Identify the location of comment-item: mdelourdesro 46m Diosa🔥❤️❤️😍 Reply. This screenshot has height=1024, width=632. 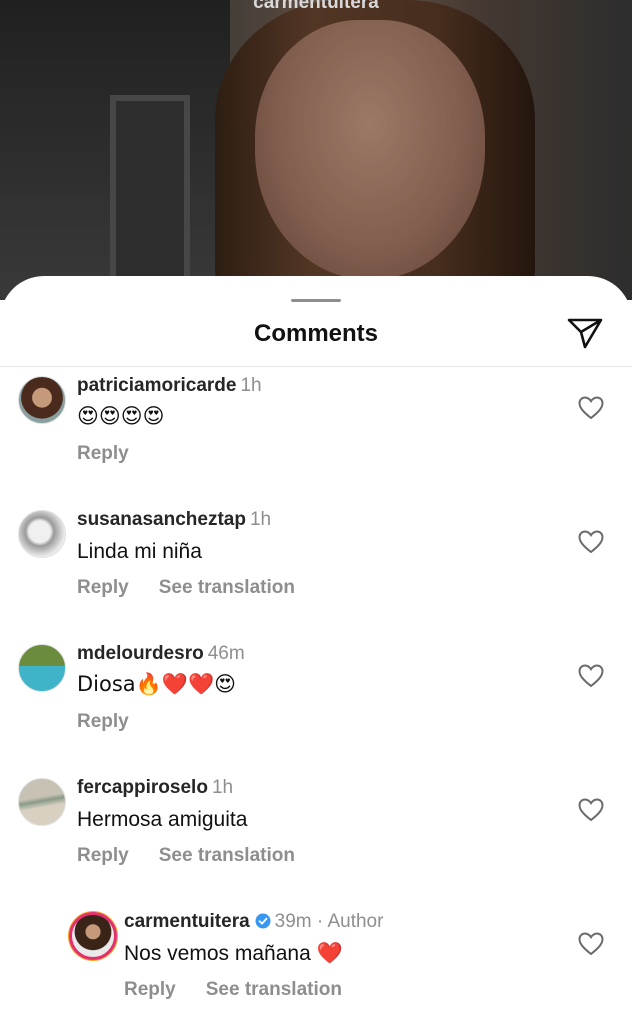
(316, 700).